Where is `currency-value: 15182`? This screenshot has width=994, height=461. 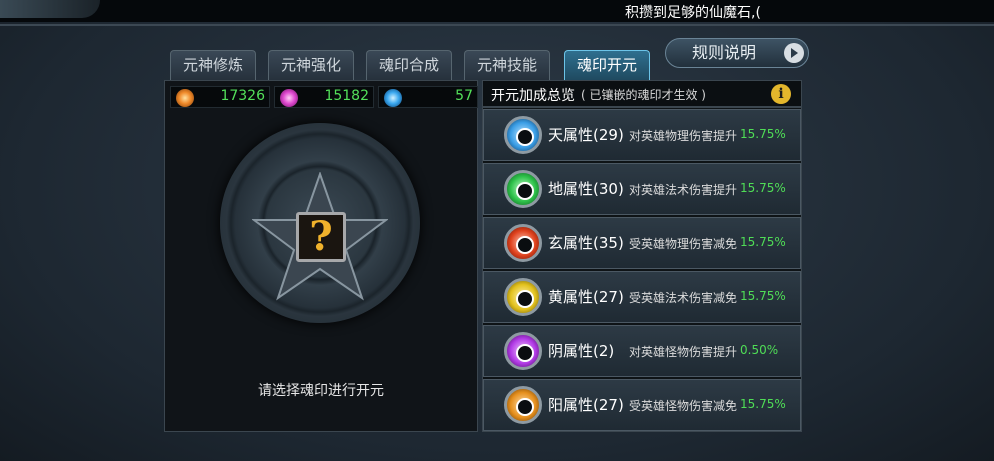 currency-value: 15182 is located at coordinates (346, 96).